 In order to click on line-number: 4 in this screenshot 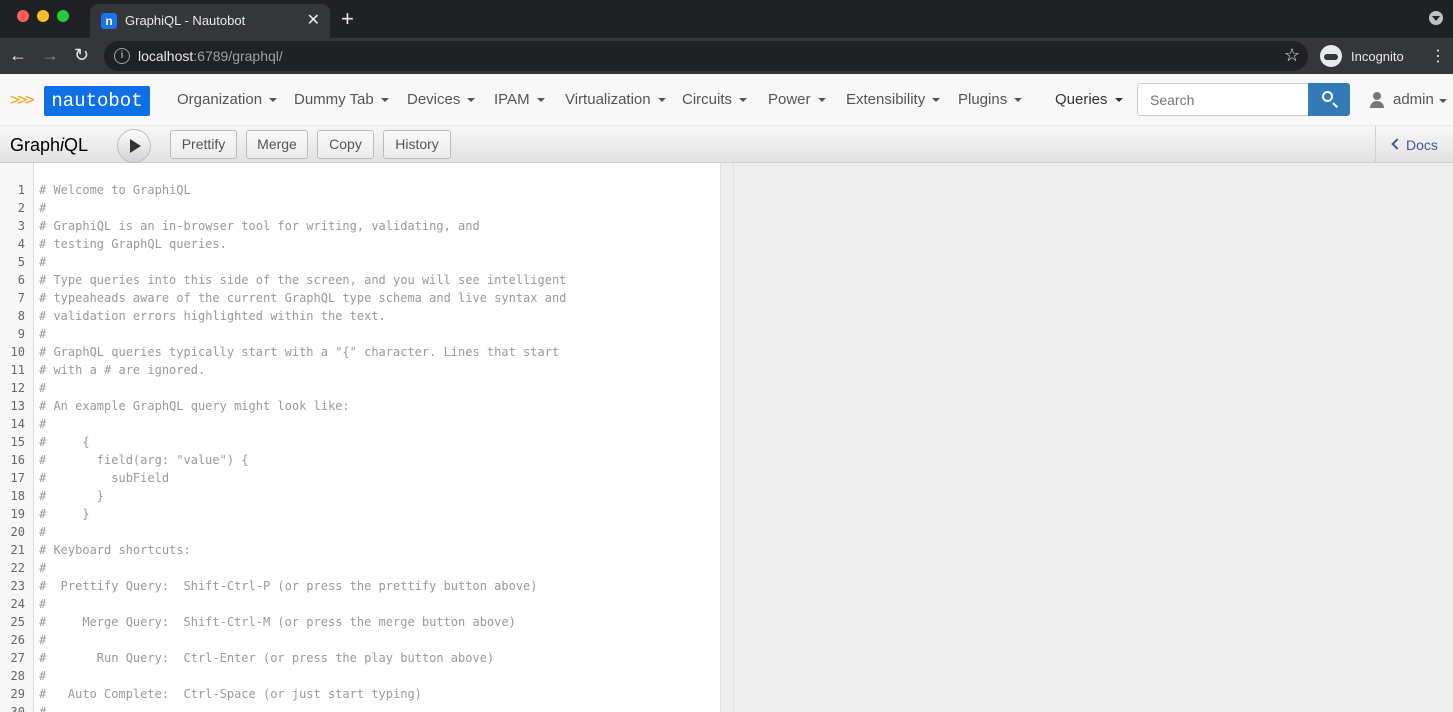, I will do `click(21, 244)`.